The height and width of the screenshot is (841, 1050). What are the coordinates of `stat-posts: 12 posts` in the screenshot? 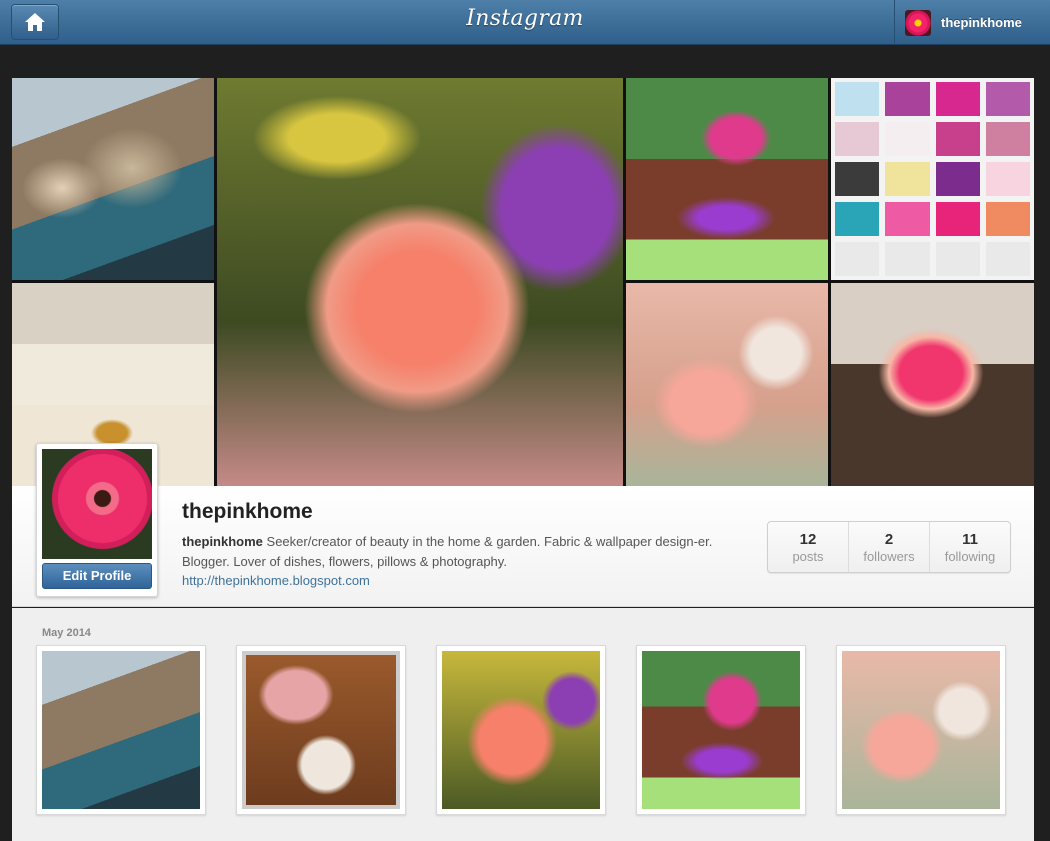 It's located at (808, 547).